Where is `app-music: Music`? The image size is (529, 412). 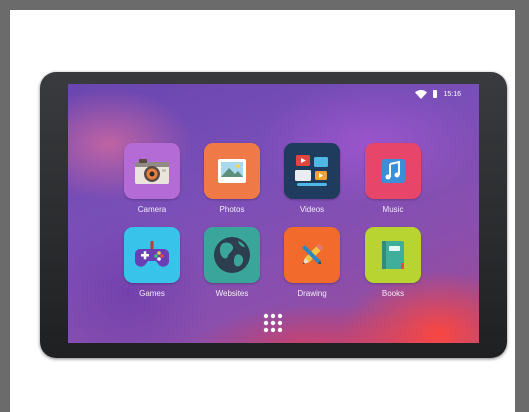 app-music: Music is located at coordinates (393, 178).